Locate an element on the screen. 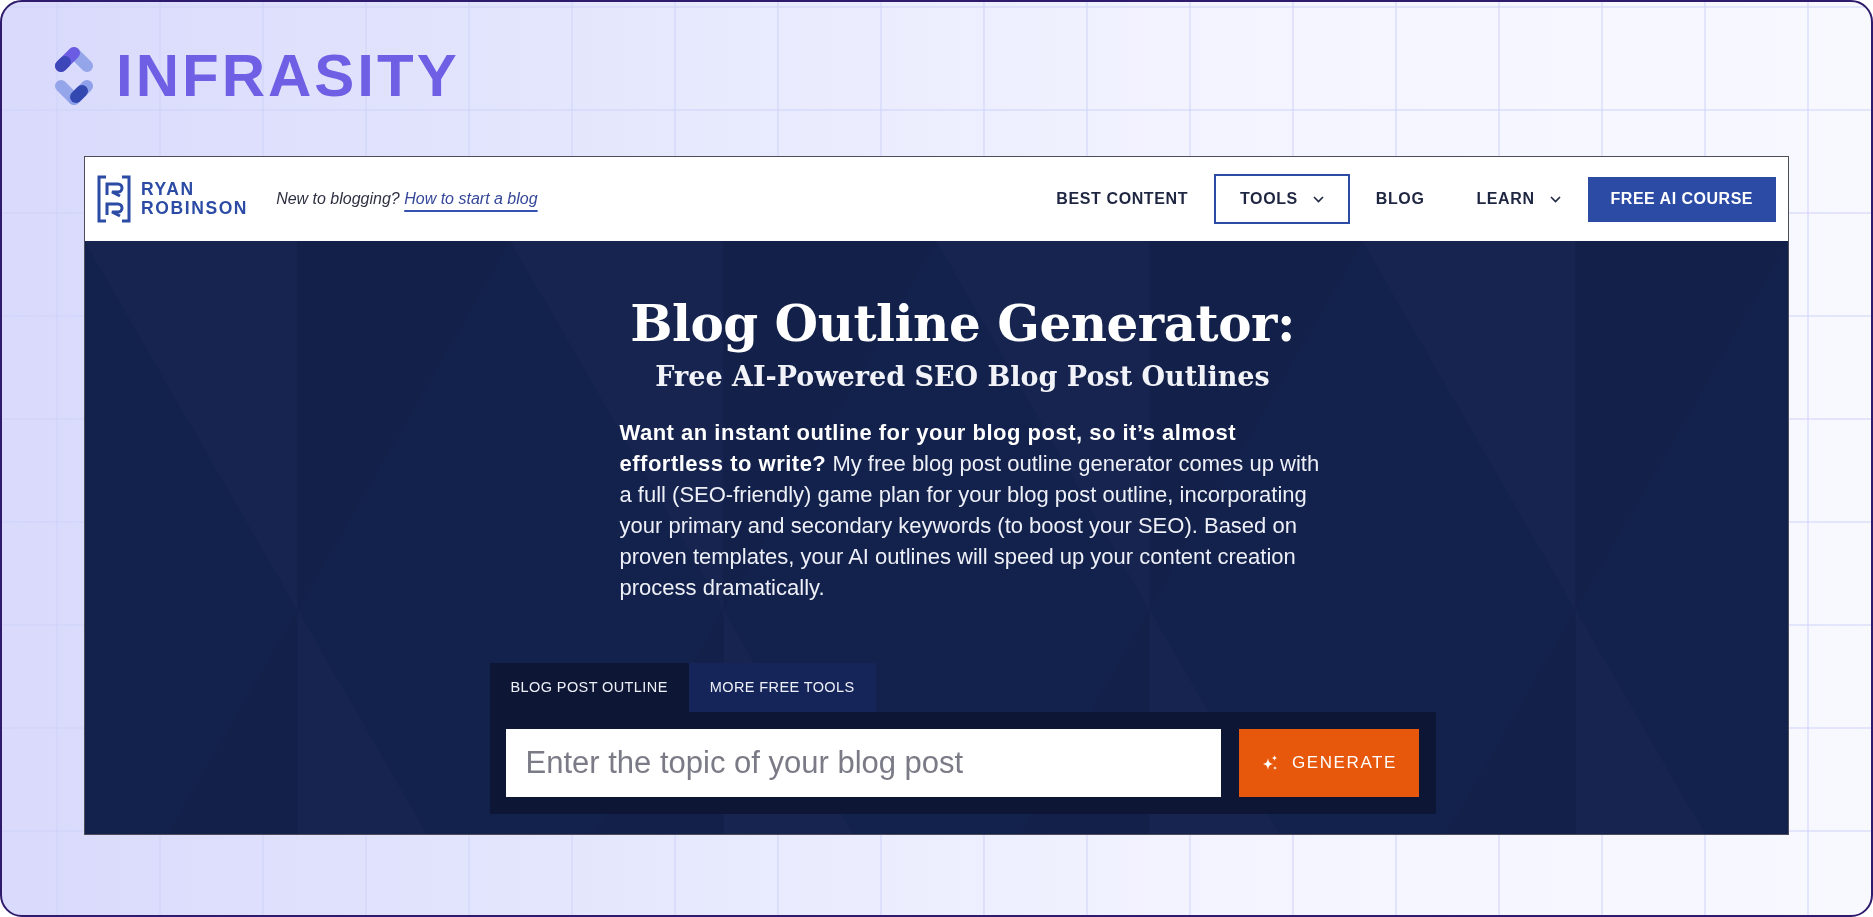  page-subtitle: Free AI-Powered SEO Blog Post Outlines is located at coordinates (962, 376).